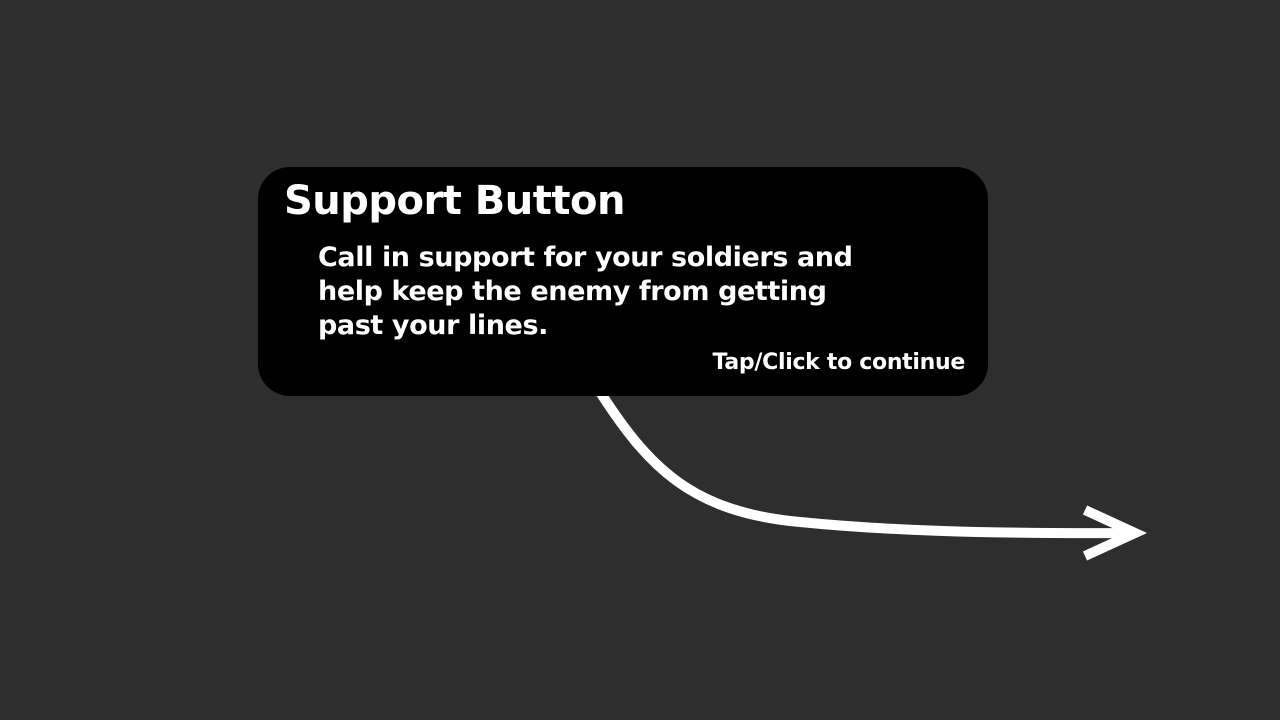 The image size is (1280, 720). Describe the element at coordinates (454, 201) in the screenshot. I see `tooltip-title: Support Button` at that location.